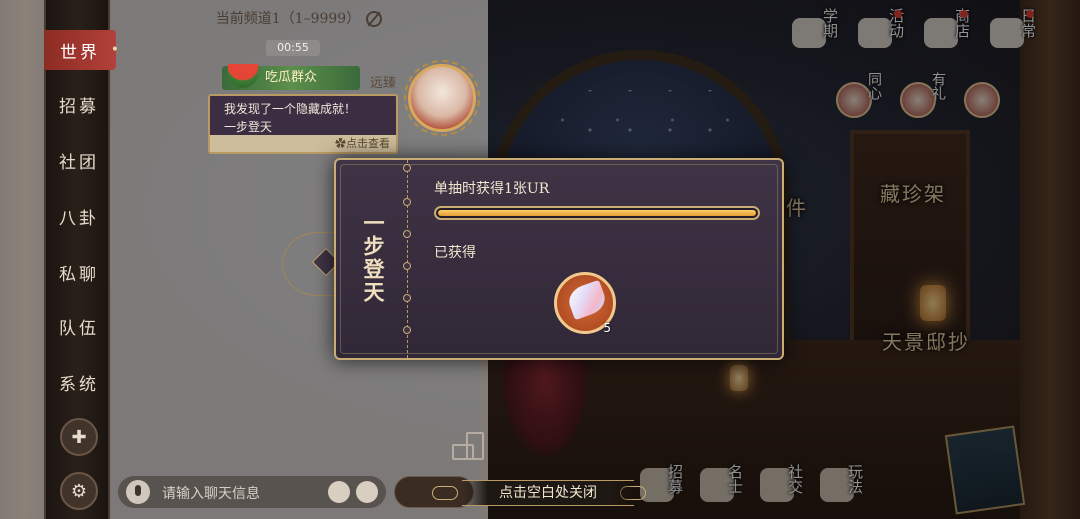 Image resolution: width=1080 pixels, height=519 pixels. I want to click on tab-system-label: 系统, so click(79, 384).